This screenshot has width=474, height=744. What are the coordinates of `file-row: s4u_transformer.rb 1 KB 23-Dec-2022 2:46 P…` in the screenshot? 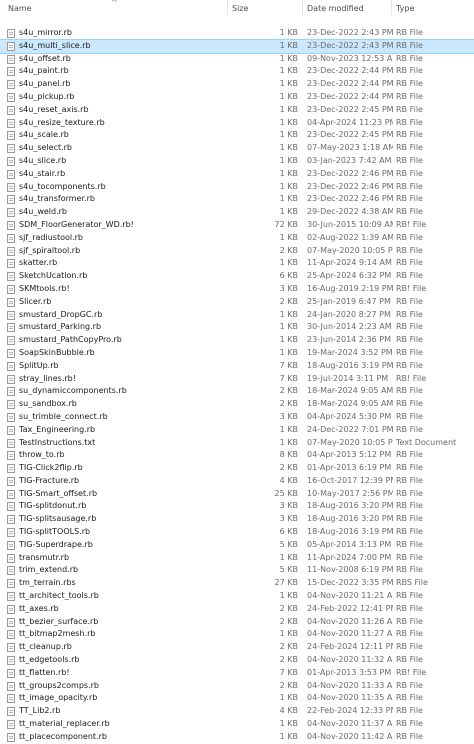 It's located at (237, 199).